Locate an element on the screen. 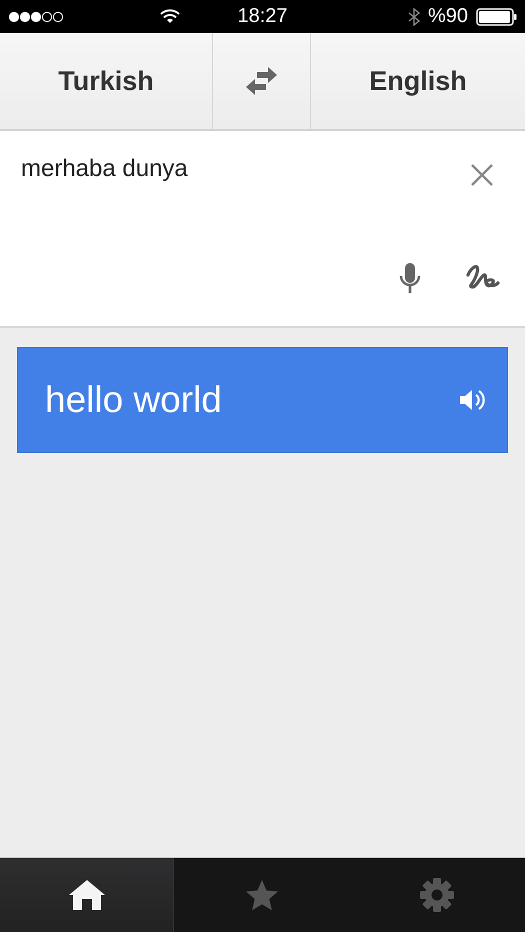 The height and width of the screenshot is (932, 525). settings-icon is located at coordinates (437, 895).